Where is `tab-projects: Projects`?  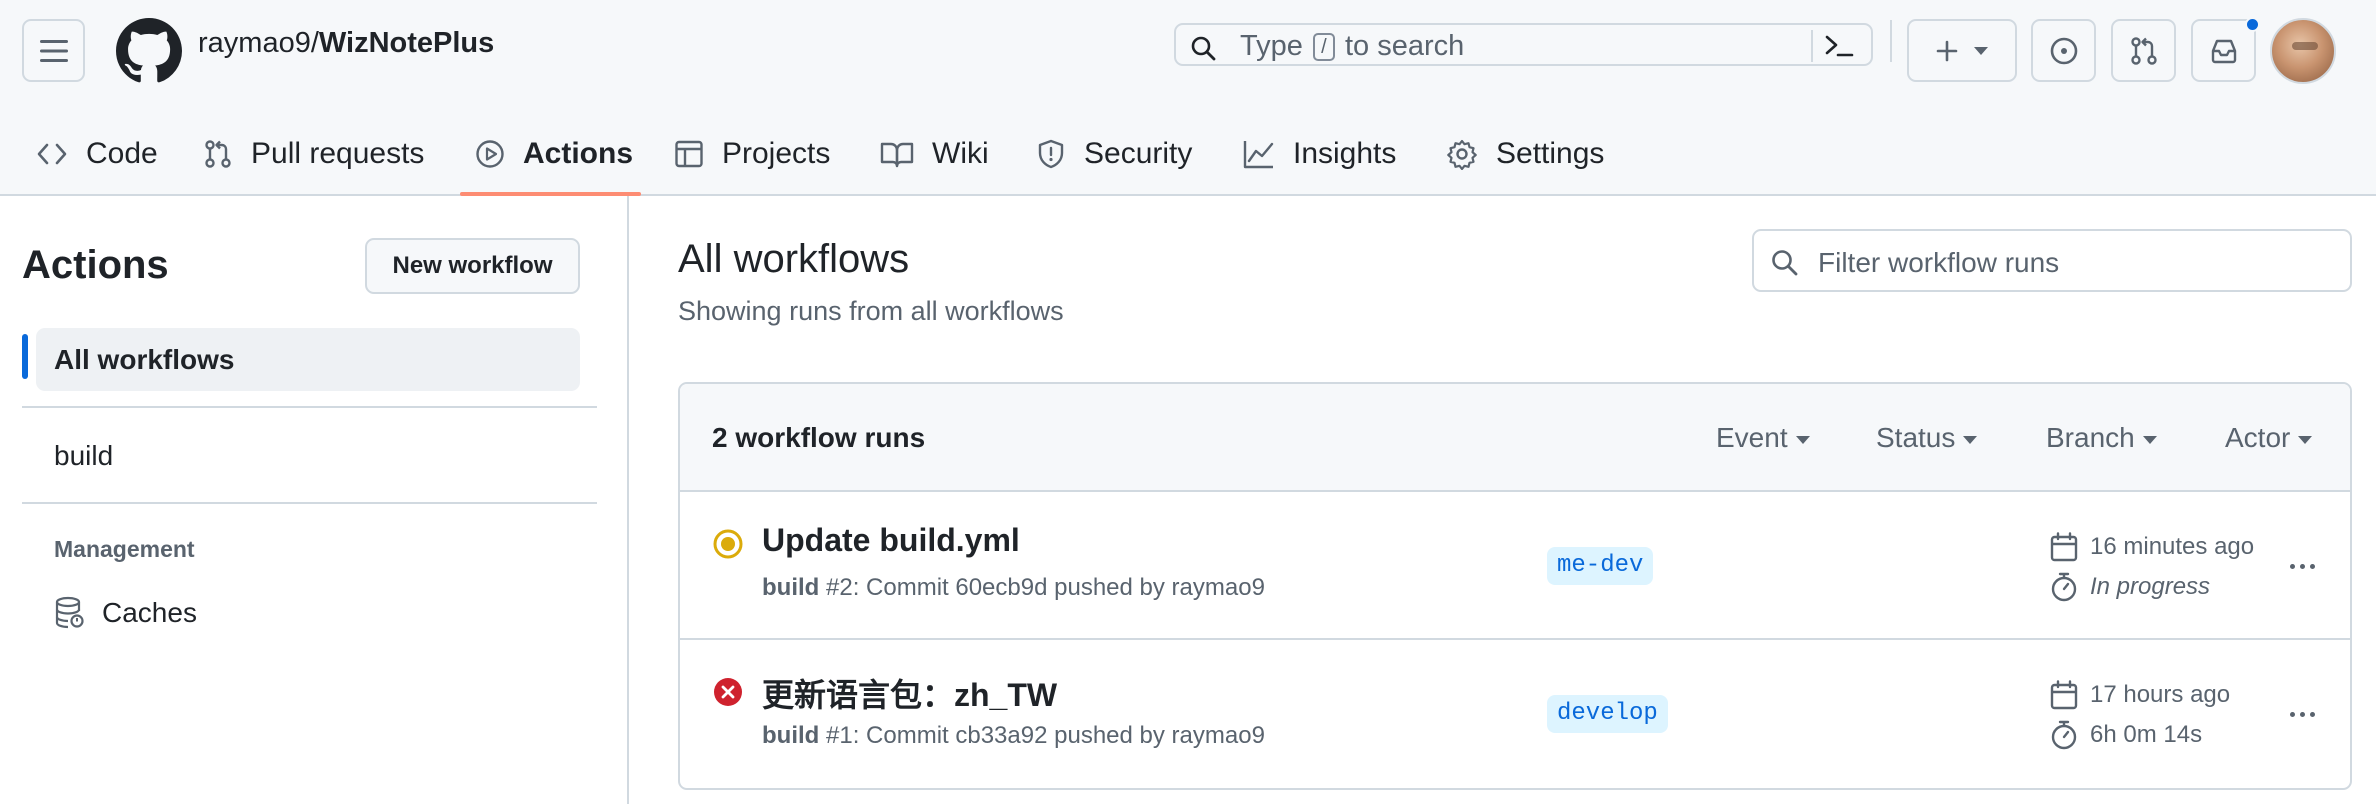 tab-projects: Projects is located at coordinates (752, 154).